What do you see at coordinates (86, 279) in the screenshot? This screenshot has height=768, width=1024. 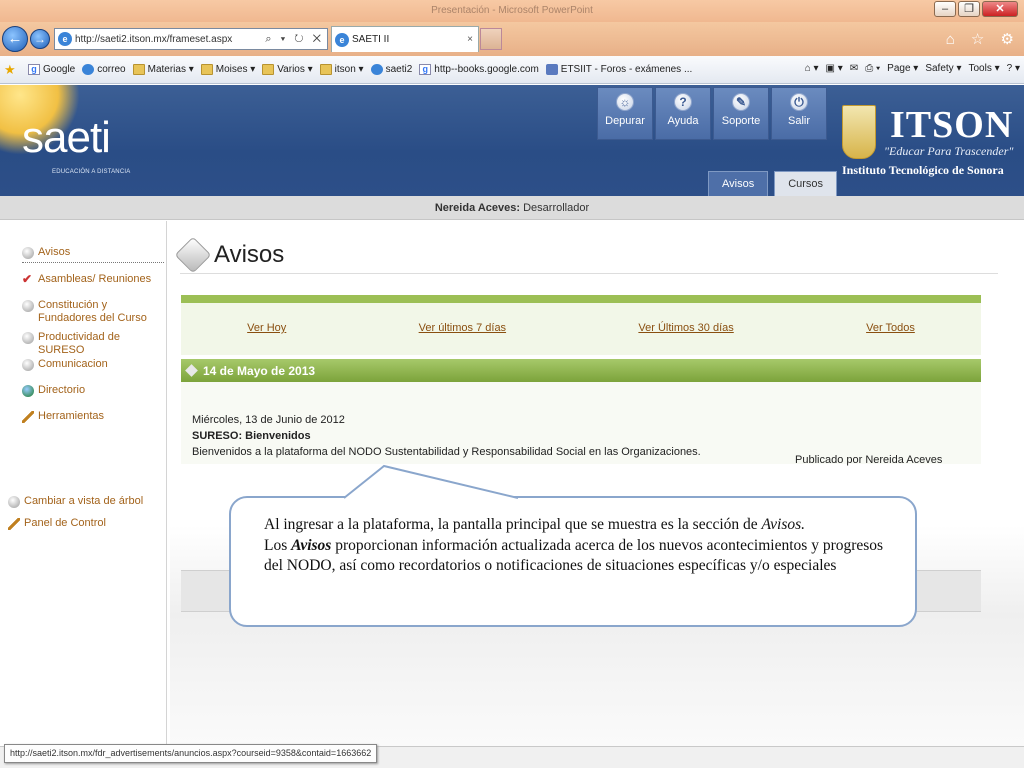 I see `sidebar-item-asambleas: ✔ Asambleas/ Reuniones` at bounding box center [86, 279].